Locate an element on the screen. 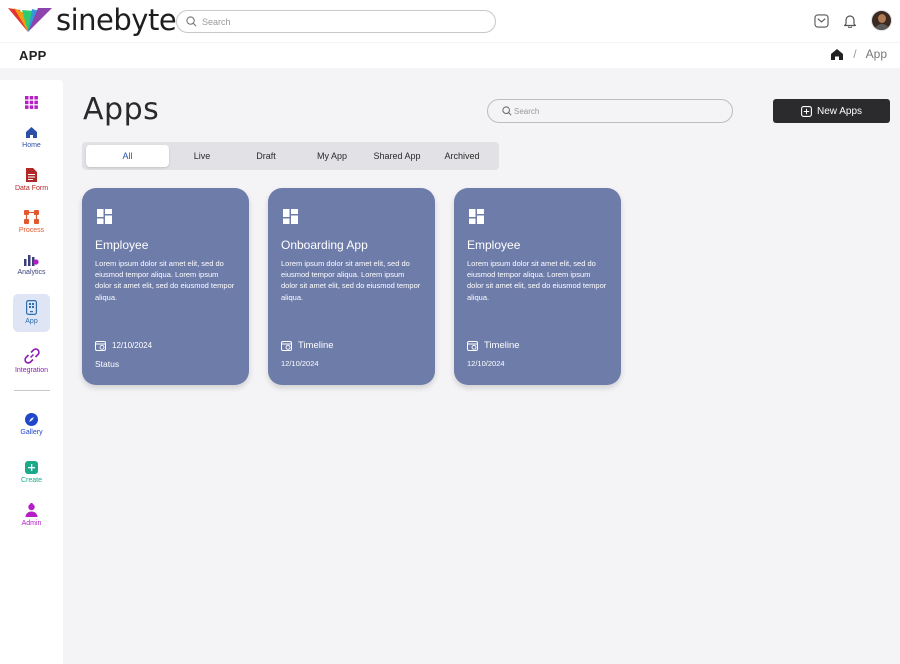  card-date-row: 12/10/2024 is located at coordinates (123, 345).